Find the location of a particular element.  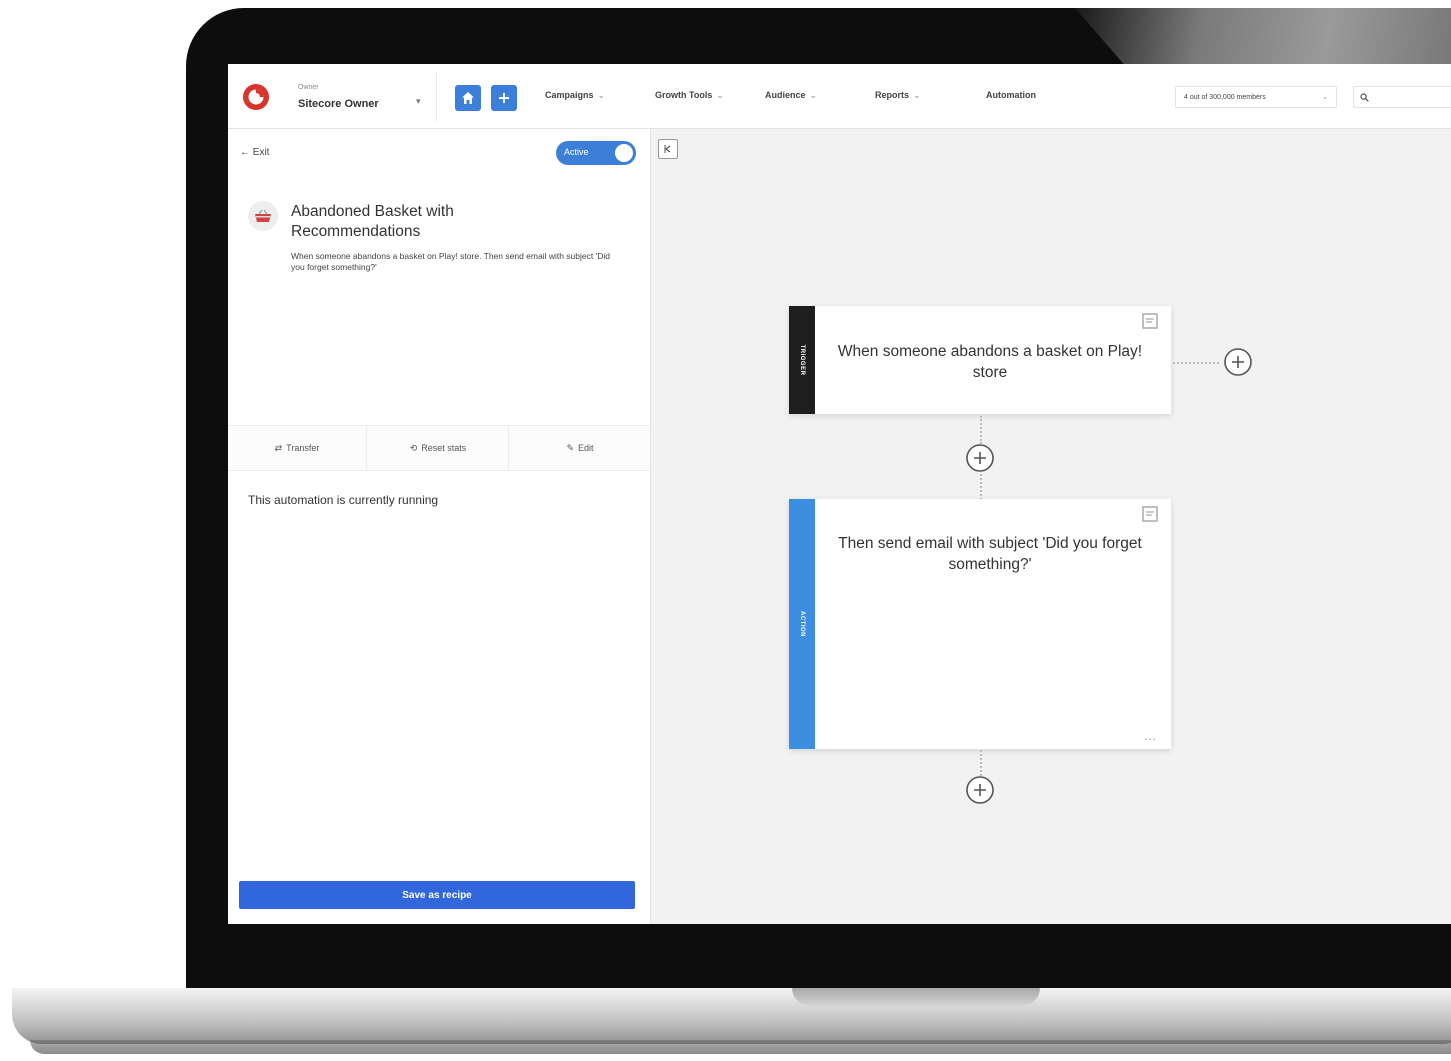

sitecore-logo is located at coordinates (256, 97).